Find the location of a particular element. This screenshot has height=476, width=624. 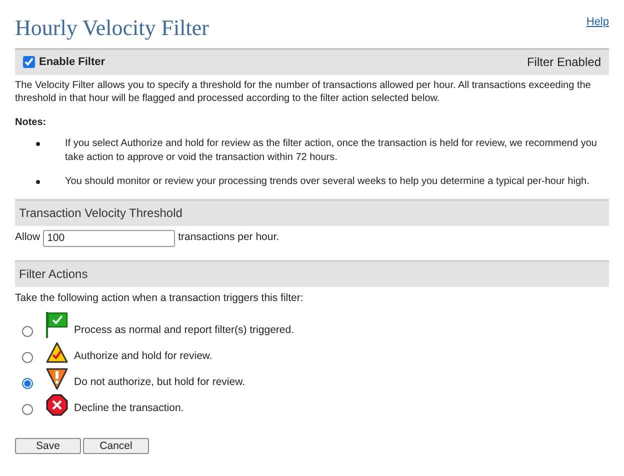

notes-heading: Notes: is located at coordinates (31, 123).